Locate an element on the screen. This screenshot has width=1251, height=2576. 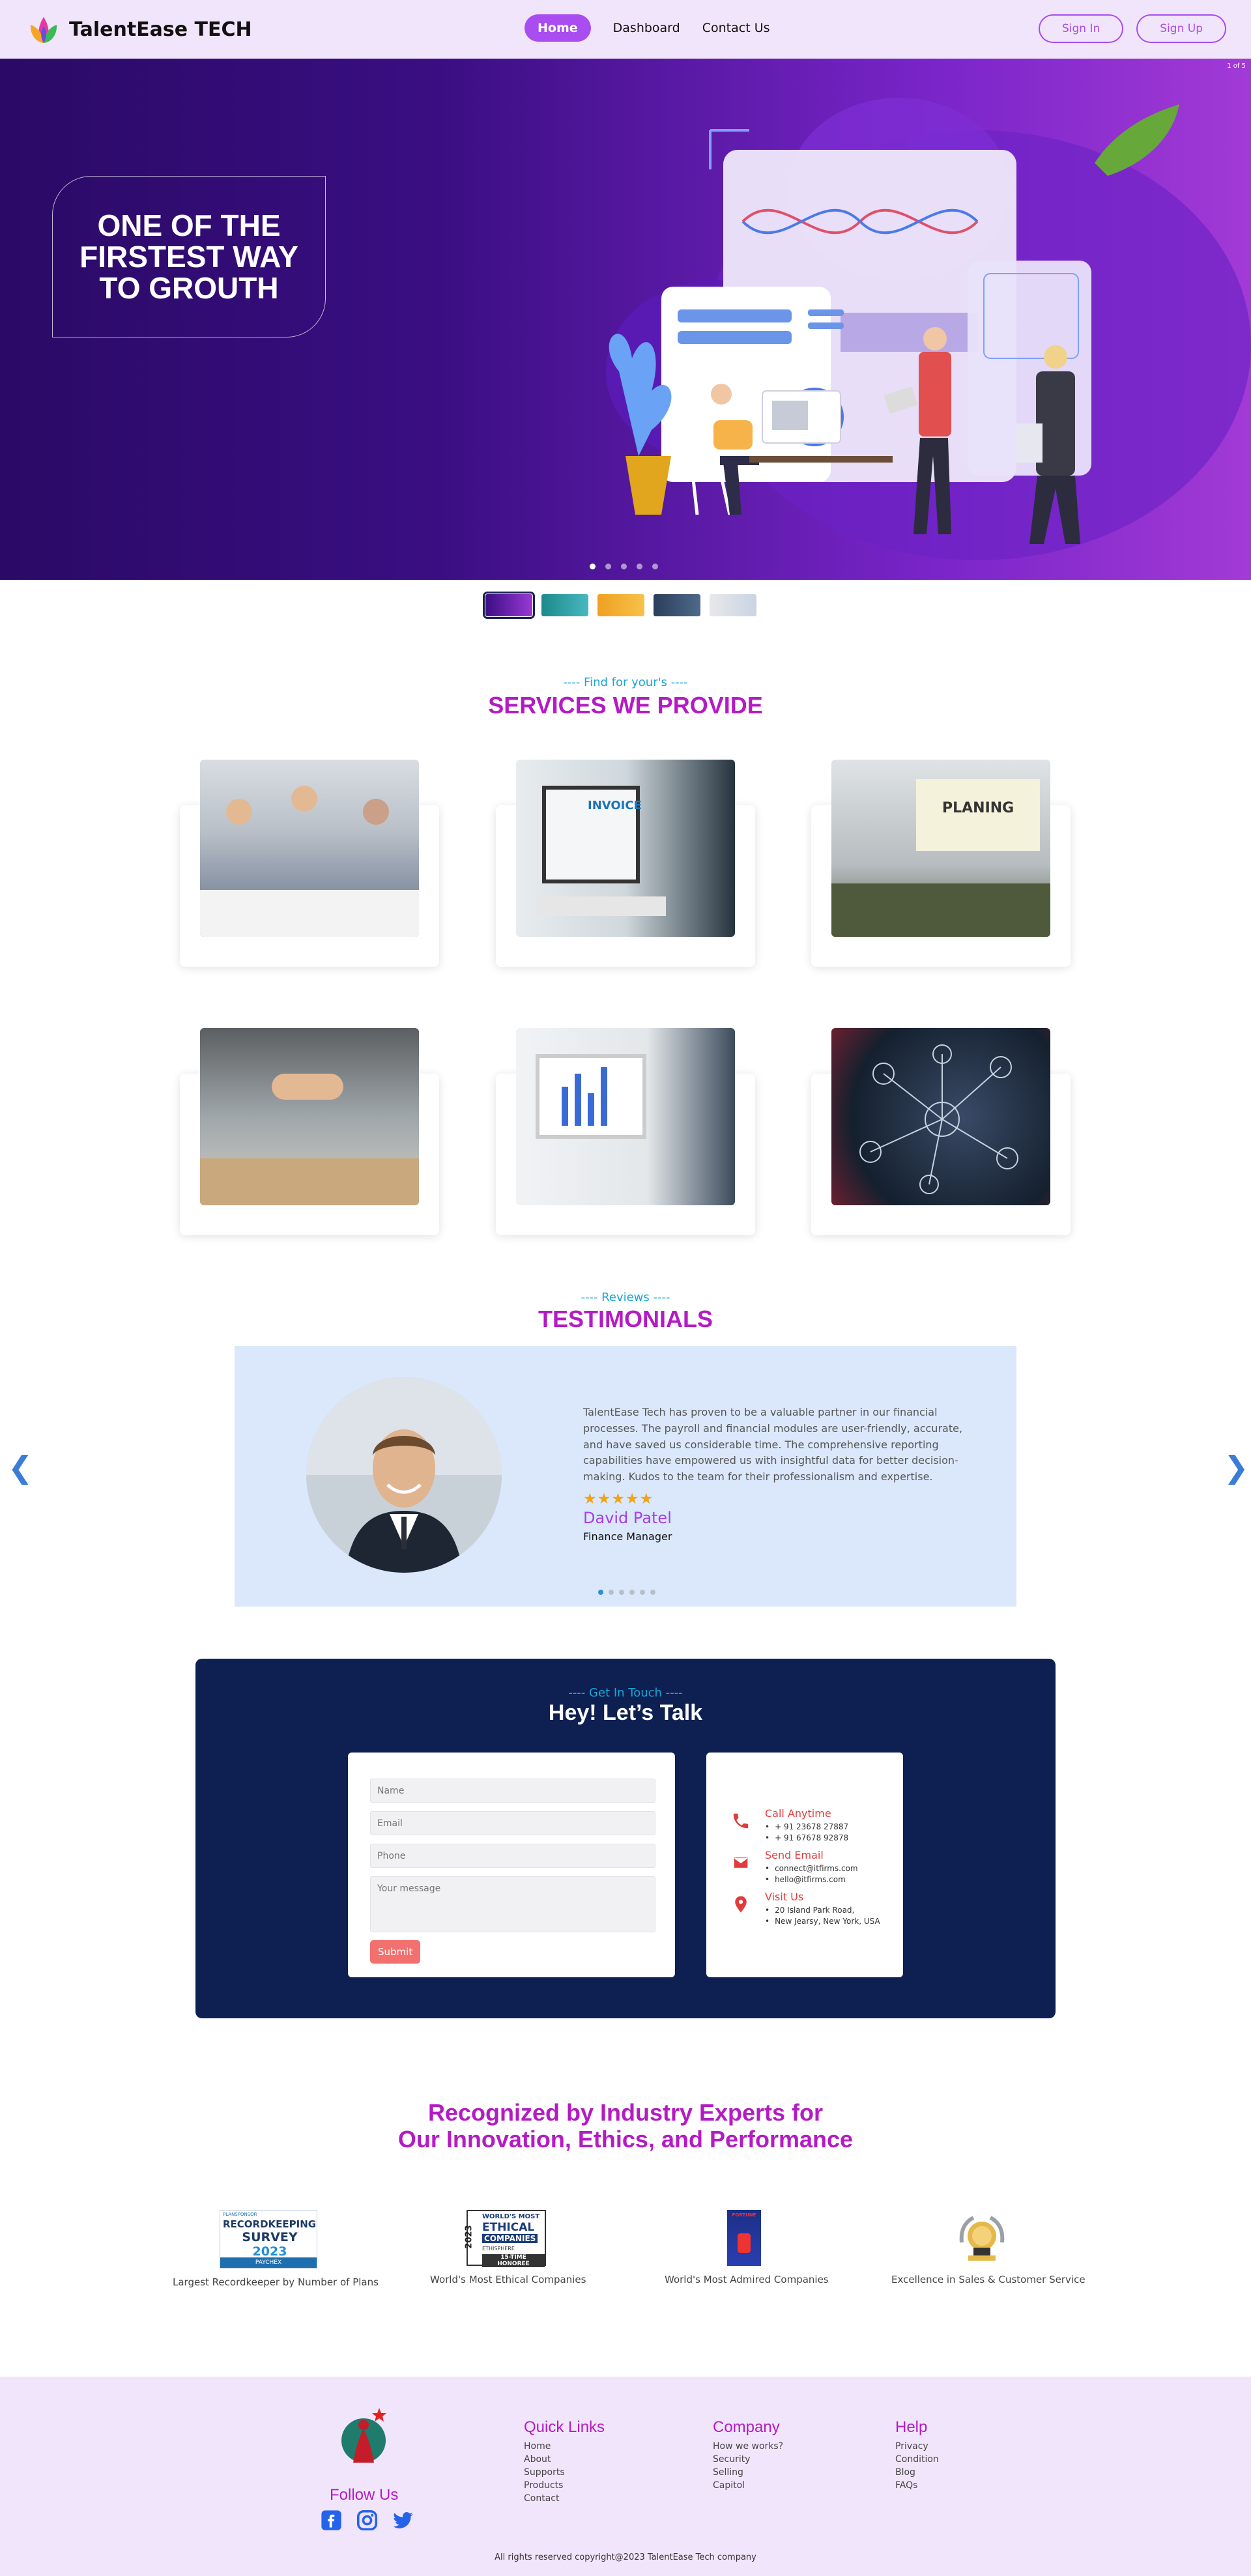
phone-number: + 91 67678 92878 is located at coordinates (806, 1838).